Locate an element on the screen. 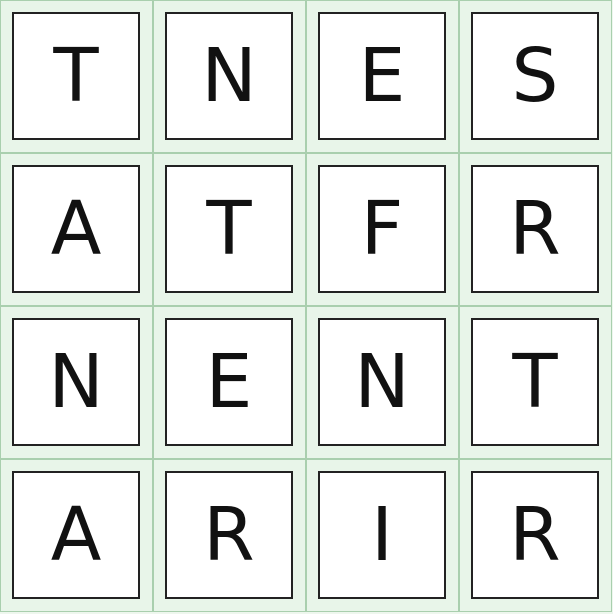 Image resolution: width=613 pixels, height=614 pixels. tile-letter: I is located at coordinates (382, 535).